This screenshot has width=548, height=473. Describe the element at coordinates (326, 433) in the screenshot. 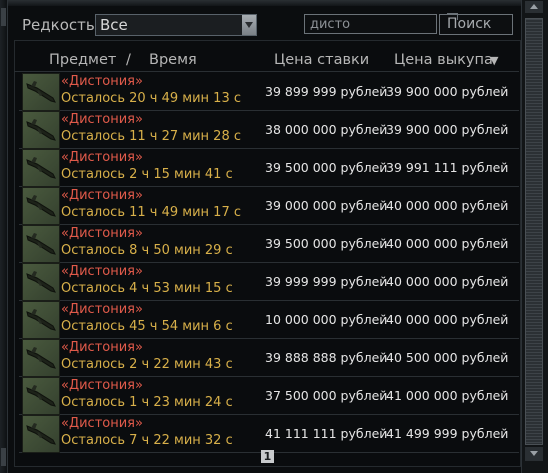

I see `bid-price: 41 111 111 рублей` at that location.